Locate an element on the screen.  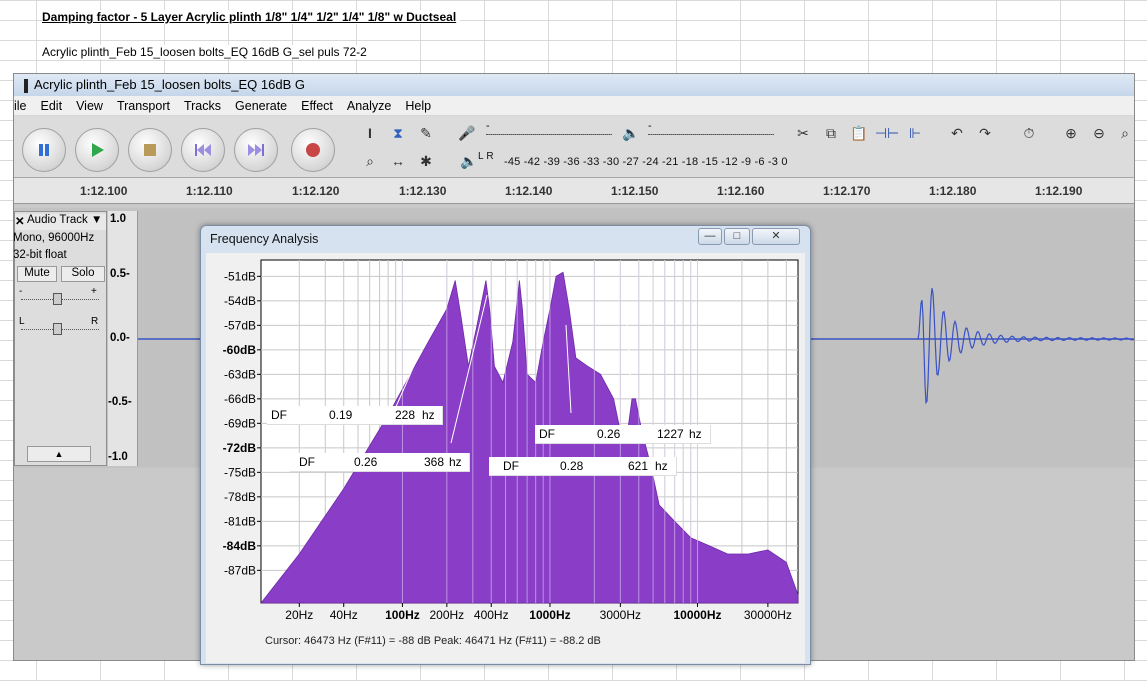
track-name: Audio Track is located at coordinates (57, 220).